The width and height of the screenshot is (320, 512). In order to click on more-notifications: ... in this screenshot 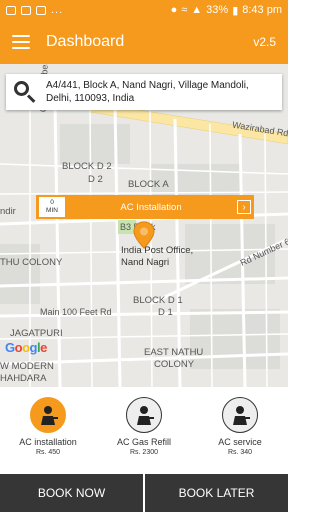, I will do `click(57, 10)`.